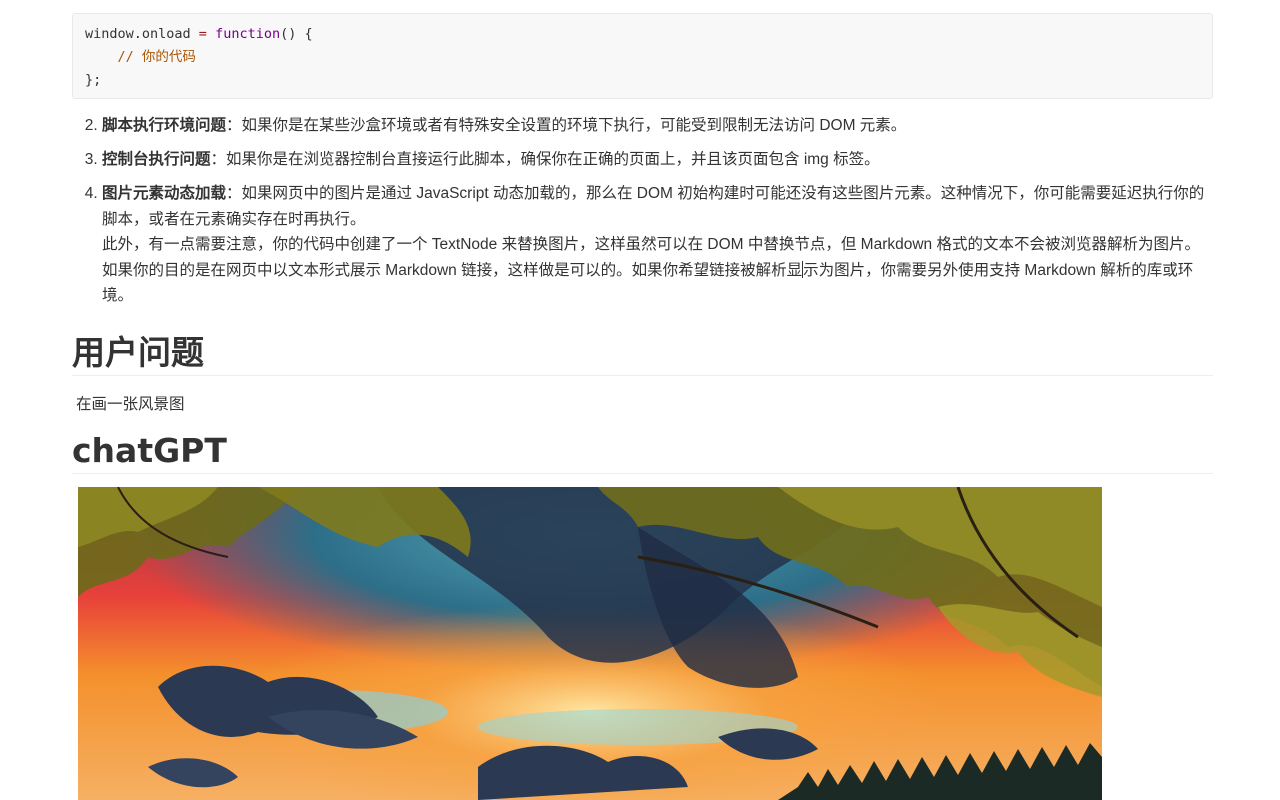 Image resolution: width=1280 pixels, height=800 pixels. I want to click on code-token-object: window.onload, so click(138, 34).